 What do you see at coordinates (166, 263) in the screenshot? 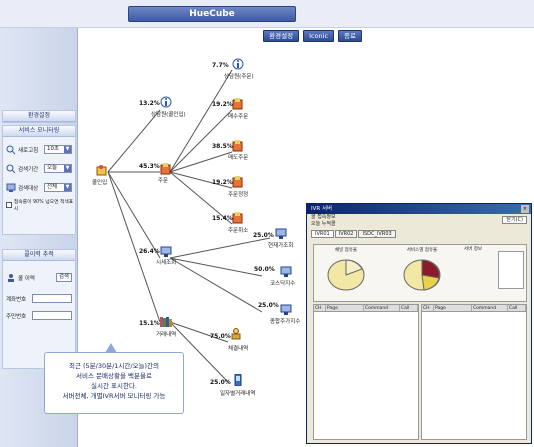
I see `node-label: 시세조회` at bounding box center [166, 263].